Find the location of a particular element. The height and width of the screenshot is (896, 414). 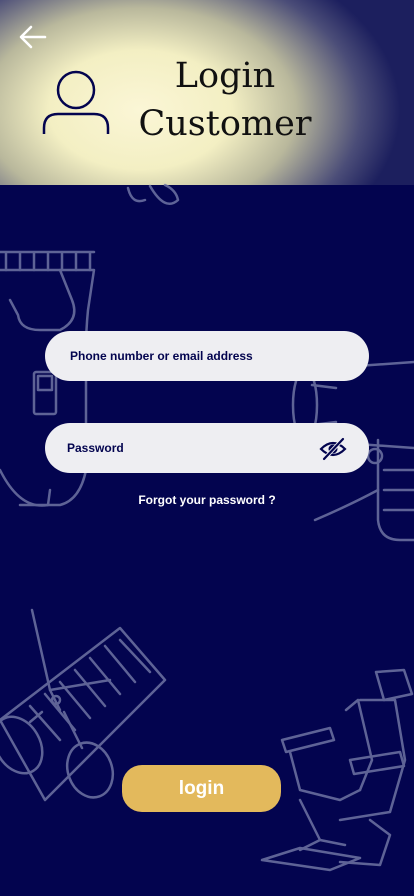

title-line-2: Customer is located at coordinates (225, 124).